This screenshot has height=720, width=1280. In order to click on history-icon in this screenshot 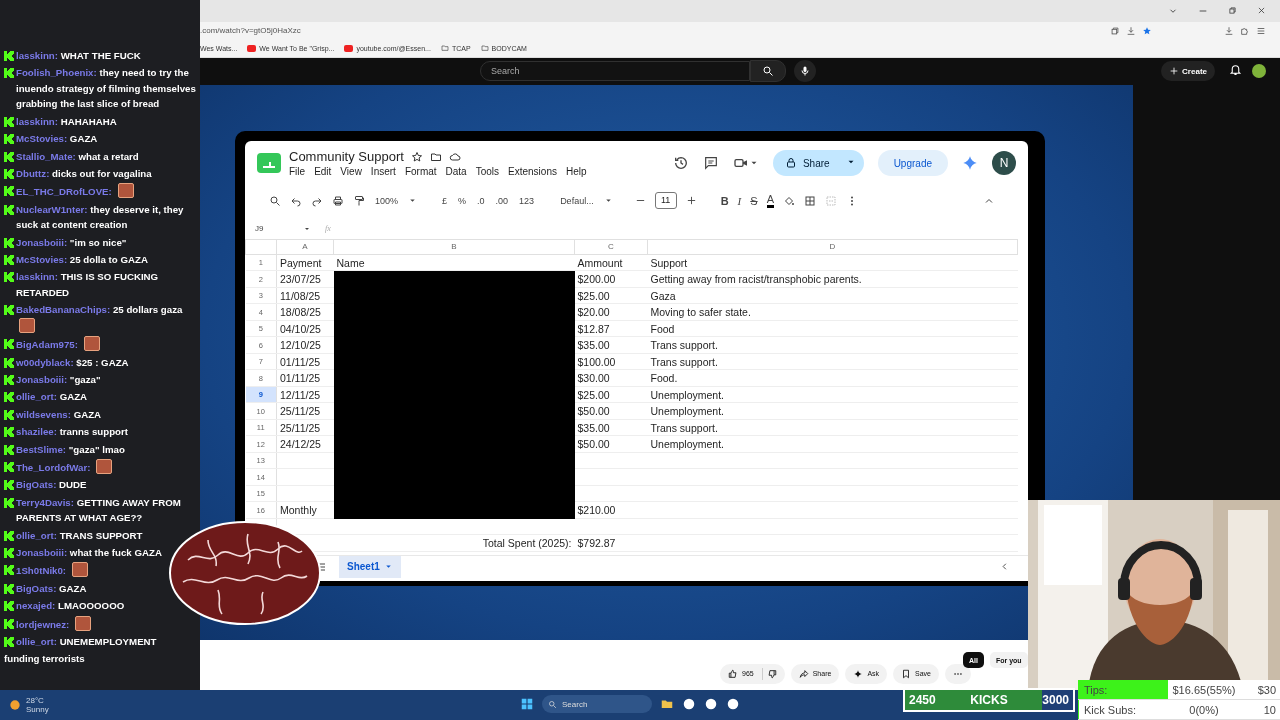, I will do `click(680, 163)`.